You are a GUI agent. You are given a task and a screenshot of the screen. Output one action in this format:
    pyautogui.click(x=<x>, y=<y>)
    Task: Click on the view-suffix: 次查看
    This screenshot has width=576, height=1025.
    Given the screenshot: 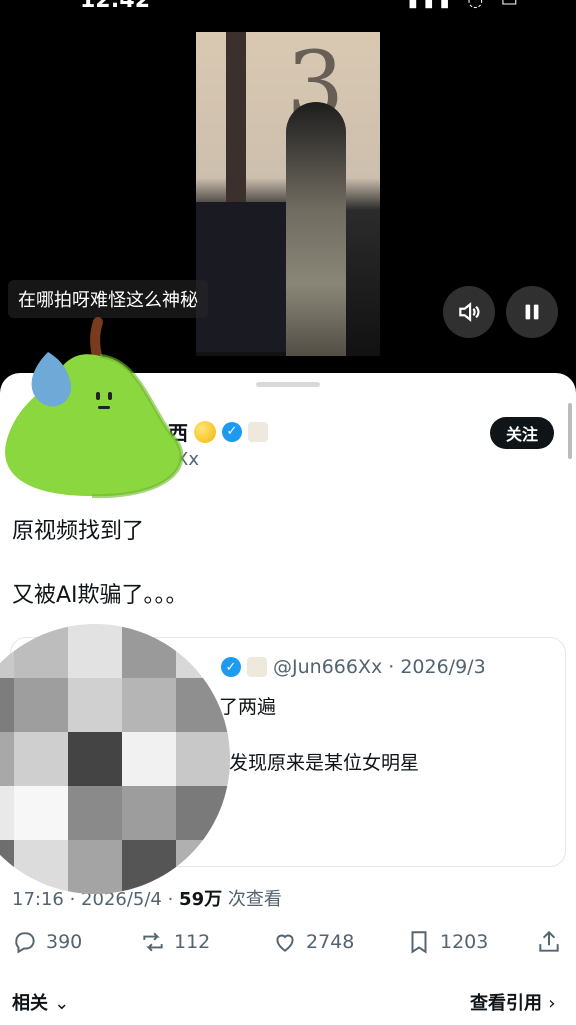 What is the action you would take?
    pyautogui.click(x=252, y=899)
    